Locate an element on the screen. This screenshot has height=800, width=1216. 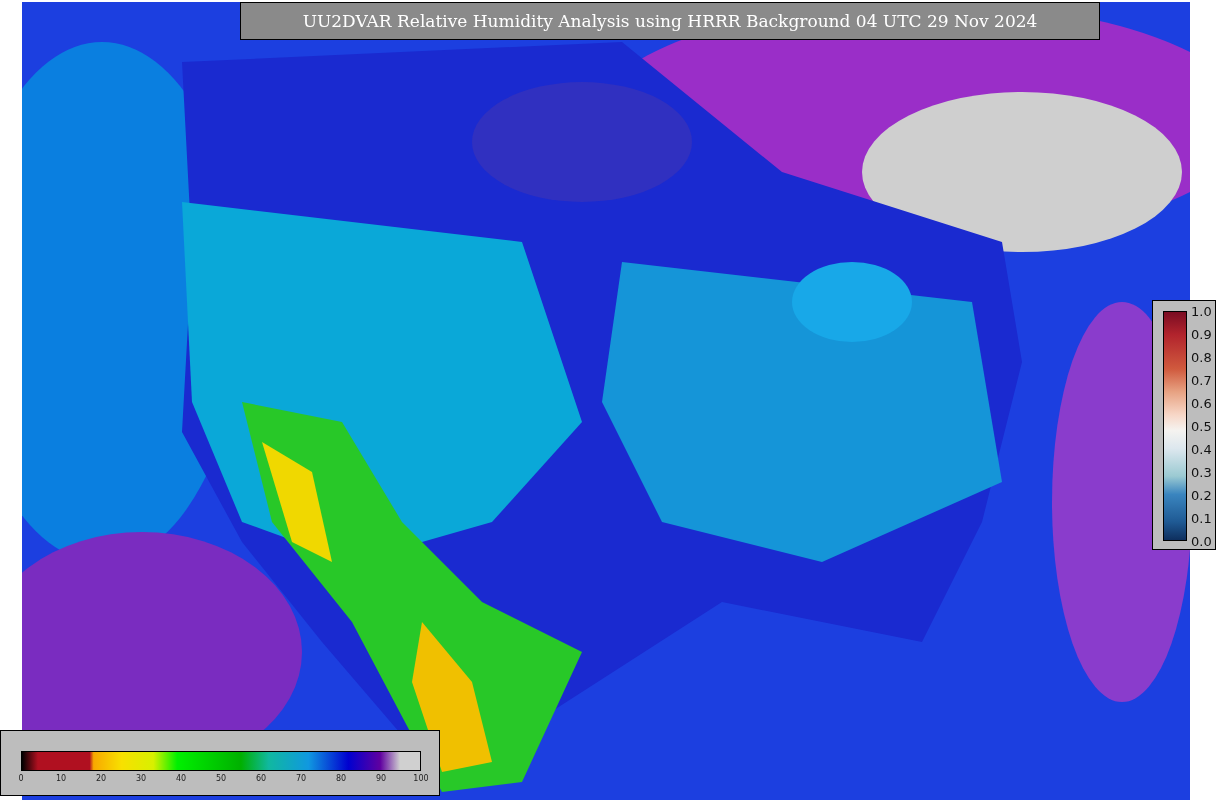
tick-label: 10 is located at coordinates (61, 779).